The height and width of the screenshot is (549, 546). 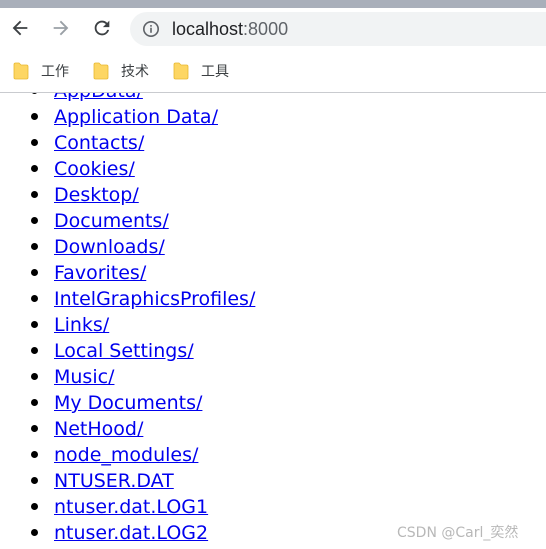 I want to click on window-top-strip, so click(x=273, y=4).